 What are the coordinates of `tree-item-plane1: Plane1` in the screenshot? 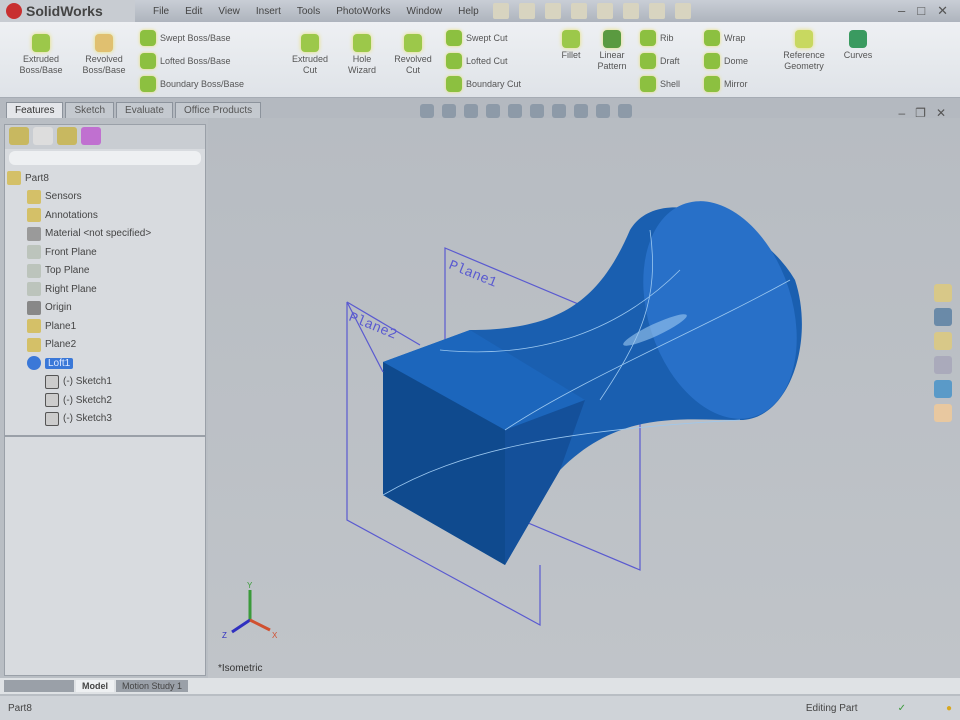 It's located at (105, 326).